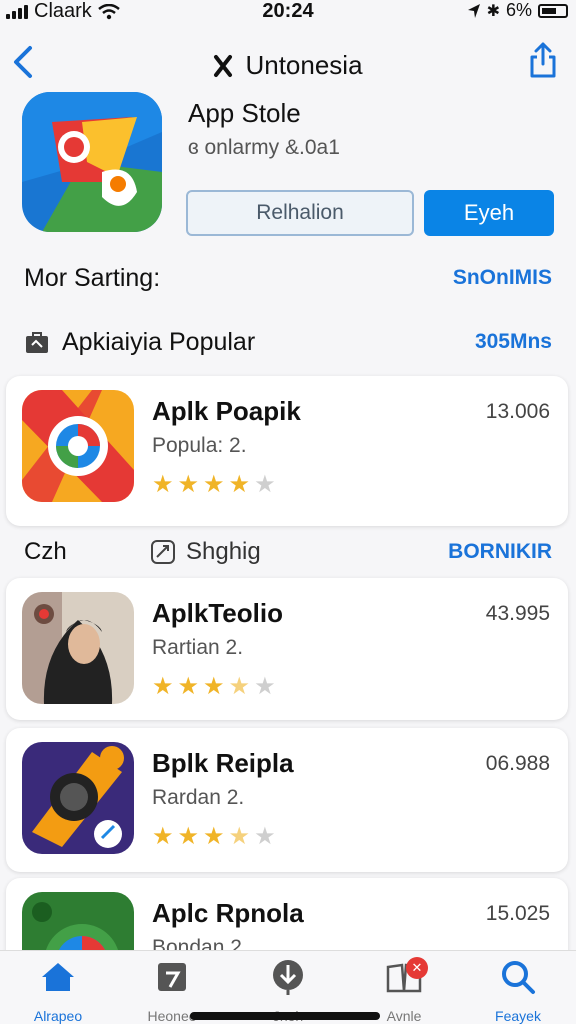 The image size is (576, 1024). I want to click on notification-badge: ✕, so click(417, 968).